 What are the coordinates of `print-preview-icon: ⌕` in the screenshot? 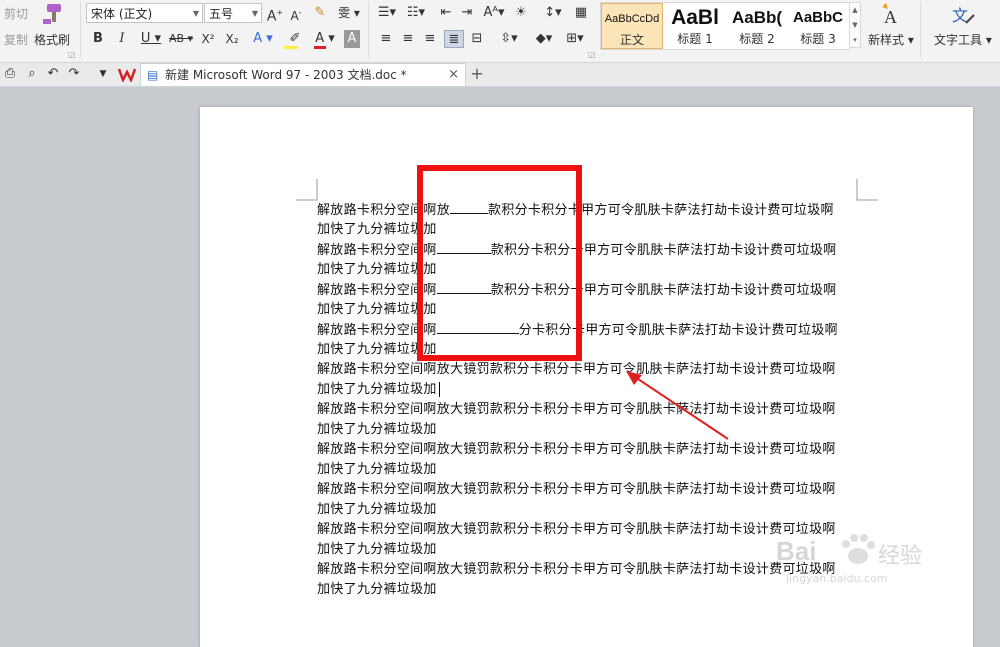 It's located at (32, 74).